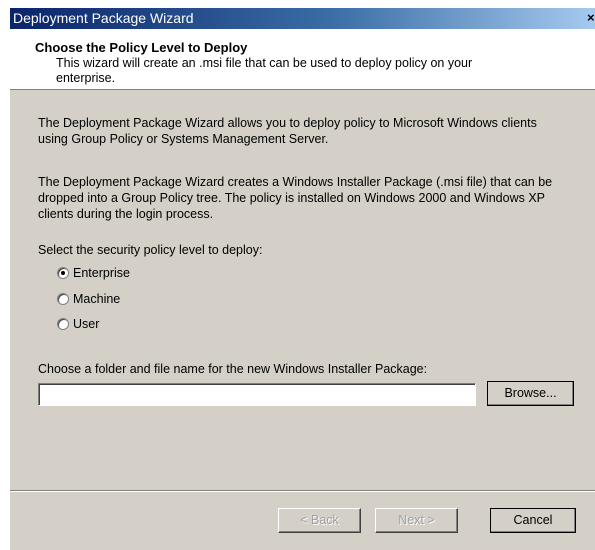  What do you see at coordinates (103, 18) in the screenshot?
I see `window-title: Deployment Package Wizard` at bounding box center [103, 18].